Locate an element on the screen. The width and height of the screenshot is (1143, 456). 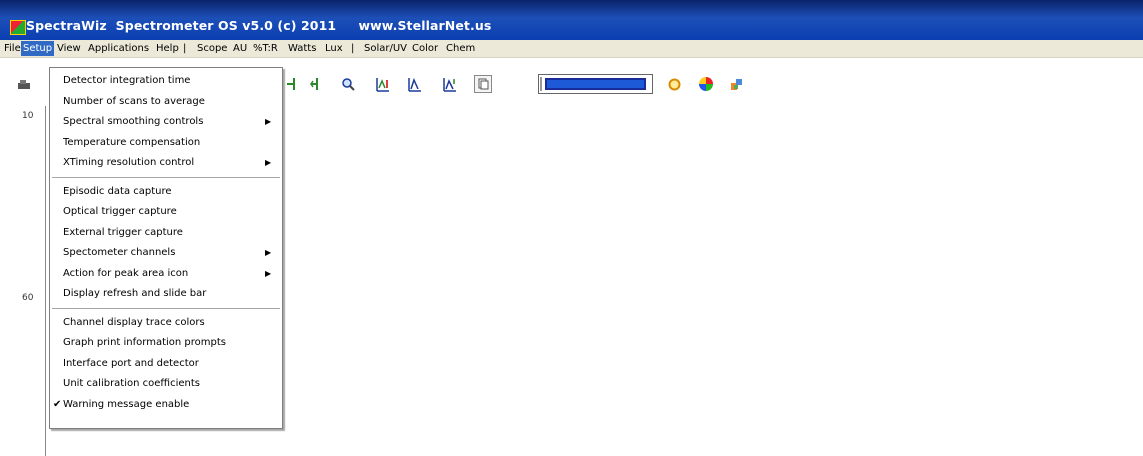
cursor-right-icon is located at coordinates (315, 84).